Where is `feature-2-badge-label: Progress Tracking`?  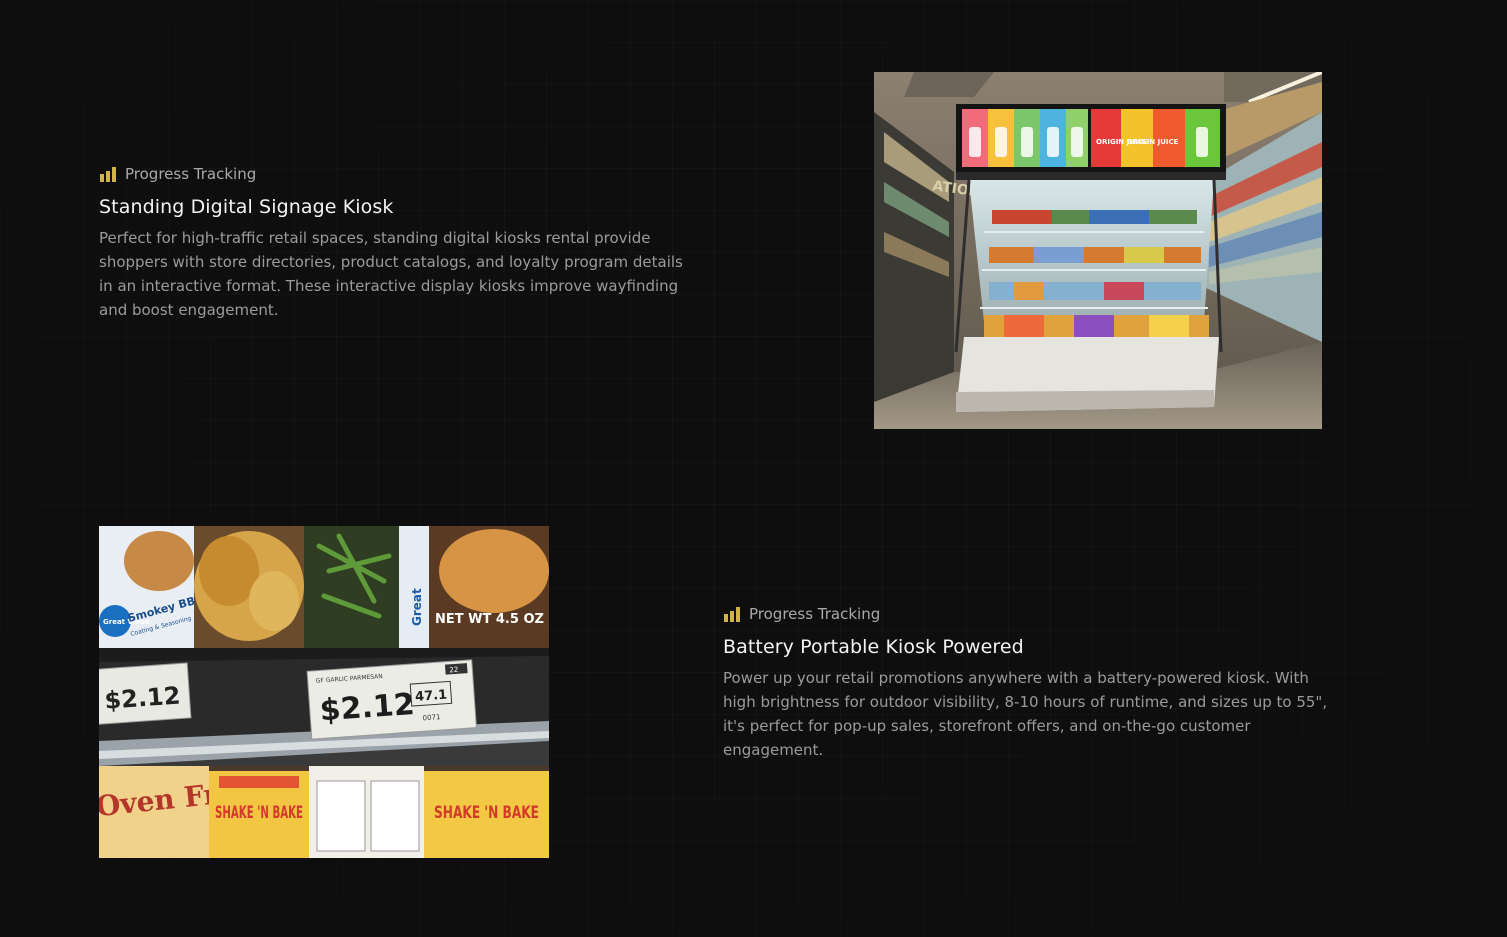 feature-2-badge-label: Progress Tracking is located at coordinates (815, 614).